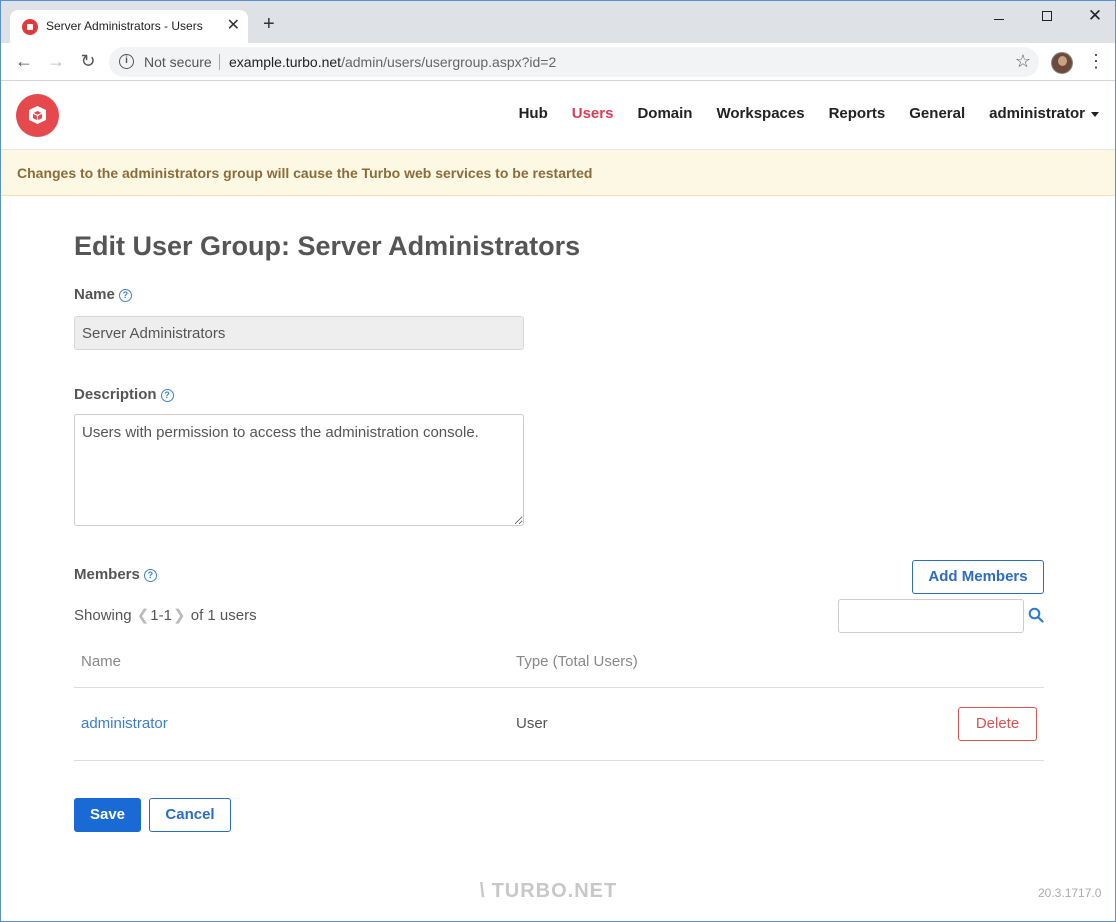  What do you see at coordinates (558, 22) in the screenshot?
I see `tab-strip: Server Administrators - Users ✕ + ✕` at bounding box center [558, 22].